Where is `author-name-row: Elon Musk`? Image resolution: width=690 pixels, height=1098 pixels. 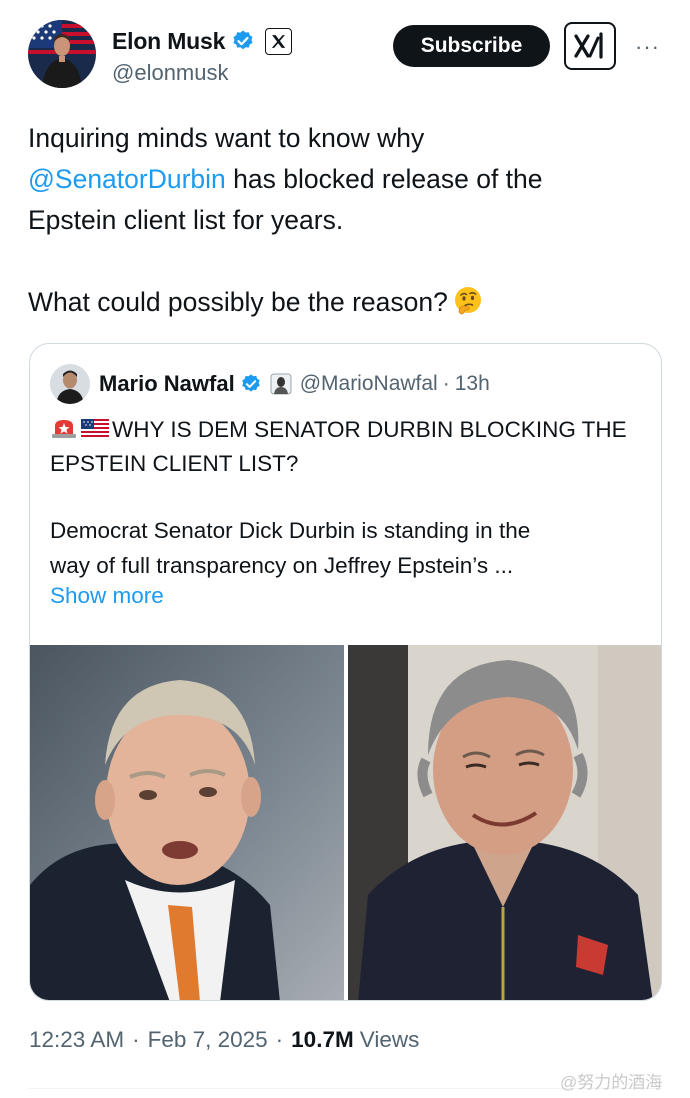 author-name-row: Elon Musk is located at coordinates (202, 41).